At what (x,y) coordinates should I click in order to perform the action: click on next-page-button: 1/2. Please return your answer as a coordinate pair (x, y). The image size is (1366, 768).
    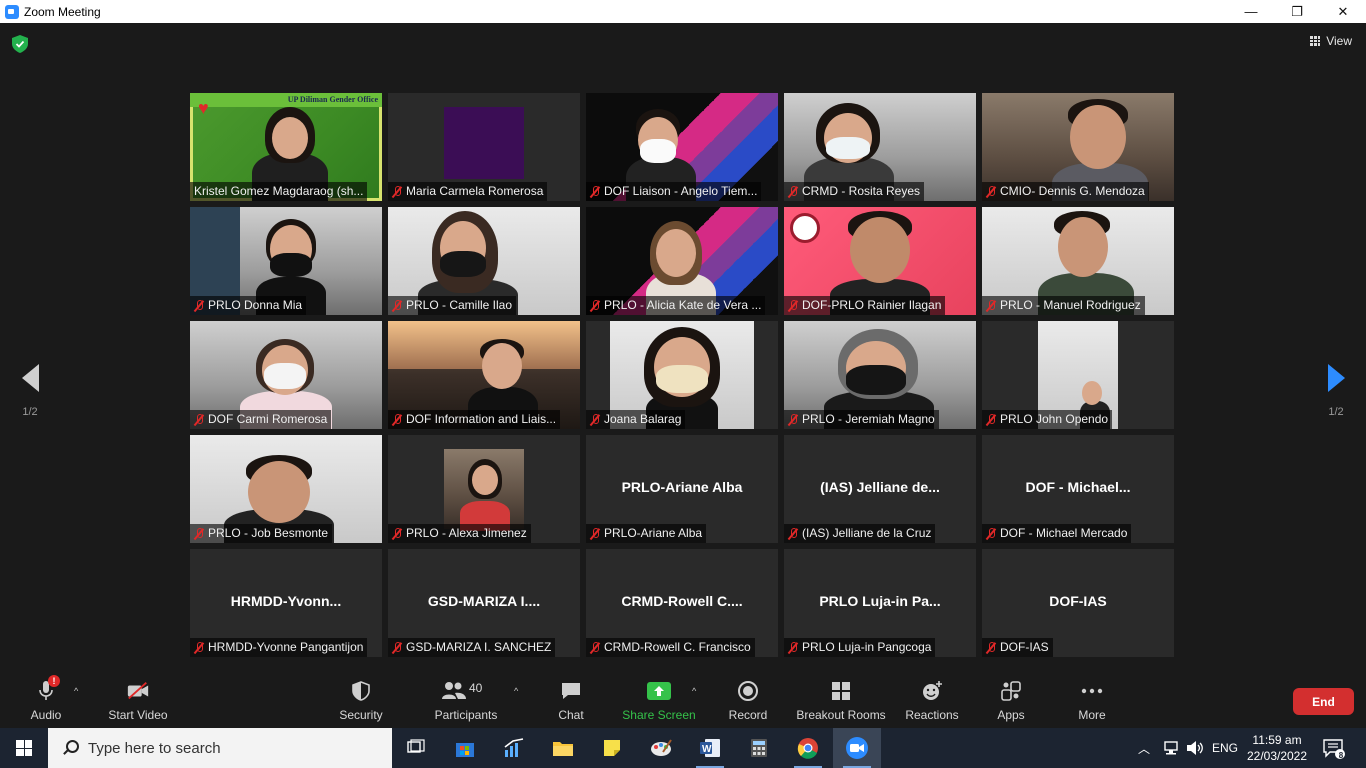
    Looking at the image, I should click on (1336, 391).